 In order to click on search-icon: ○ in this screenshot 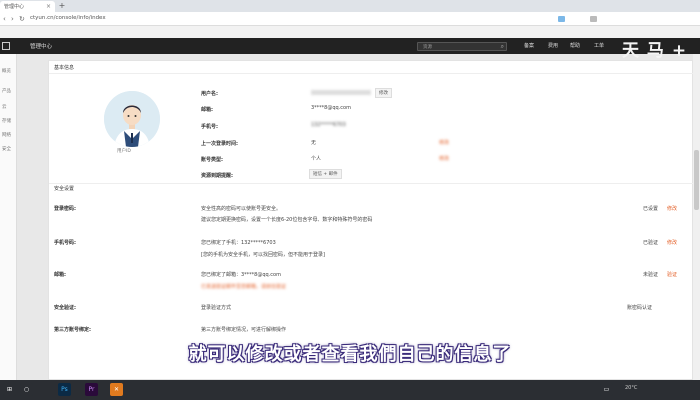, I will do `click(26, 389)`.